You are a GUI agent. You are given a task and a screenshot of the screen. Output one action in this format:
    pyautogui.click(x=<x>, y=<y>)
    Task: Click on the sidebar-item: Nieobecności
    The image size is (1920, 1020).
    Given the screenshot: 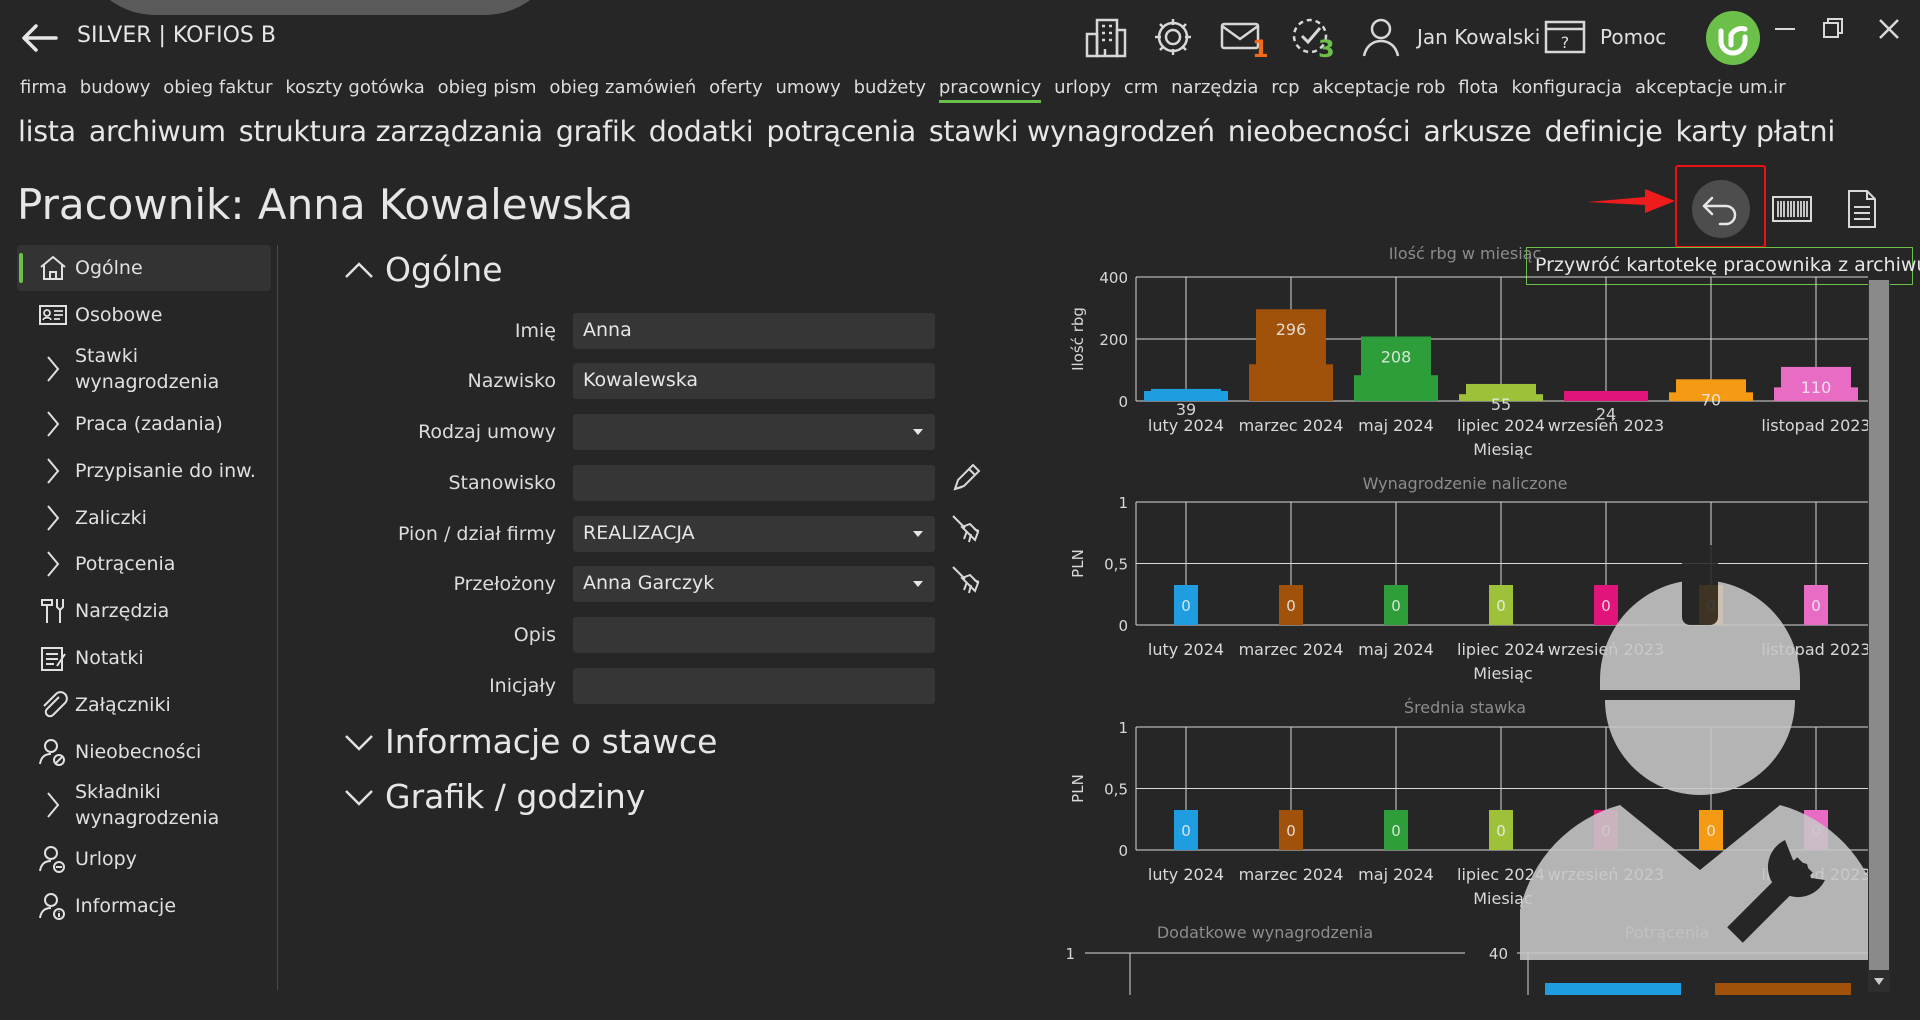 What is the action you would take?
    pyautogui.click(x=144, y=752)
    